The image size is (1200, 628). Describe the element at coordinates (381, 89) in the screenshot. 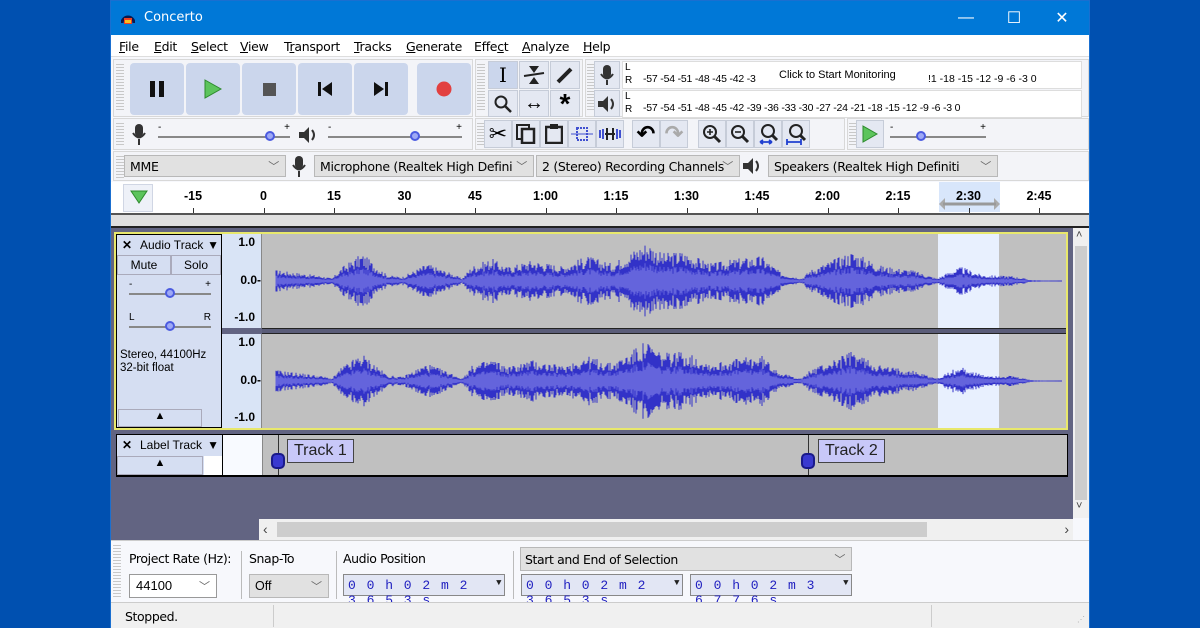

I see `skip-to-end-button` at that location.